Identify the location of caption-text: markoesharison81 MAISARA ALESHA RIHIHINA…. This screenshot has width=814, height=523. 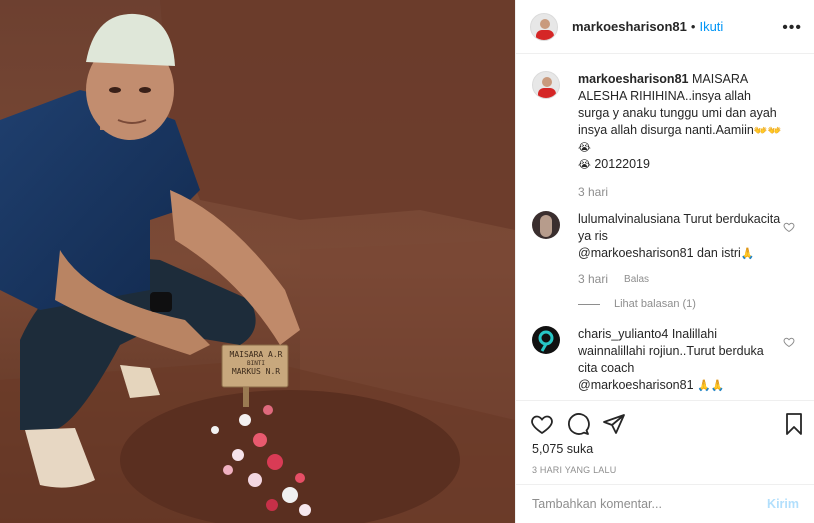
(680, 122).